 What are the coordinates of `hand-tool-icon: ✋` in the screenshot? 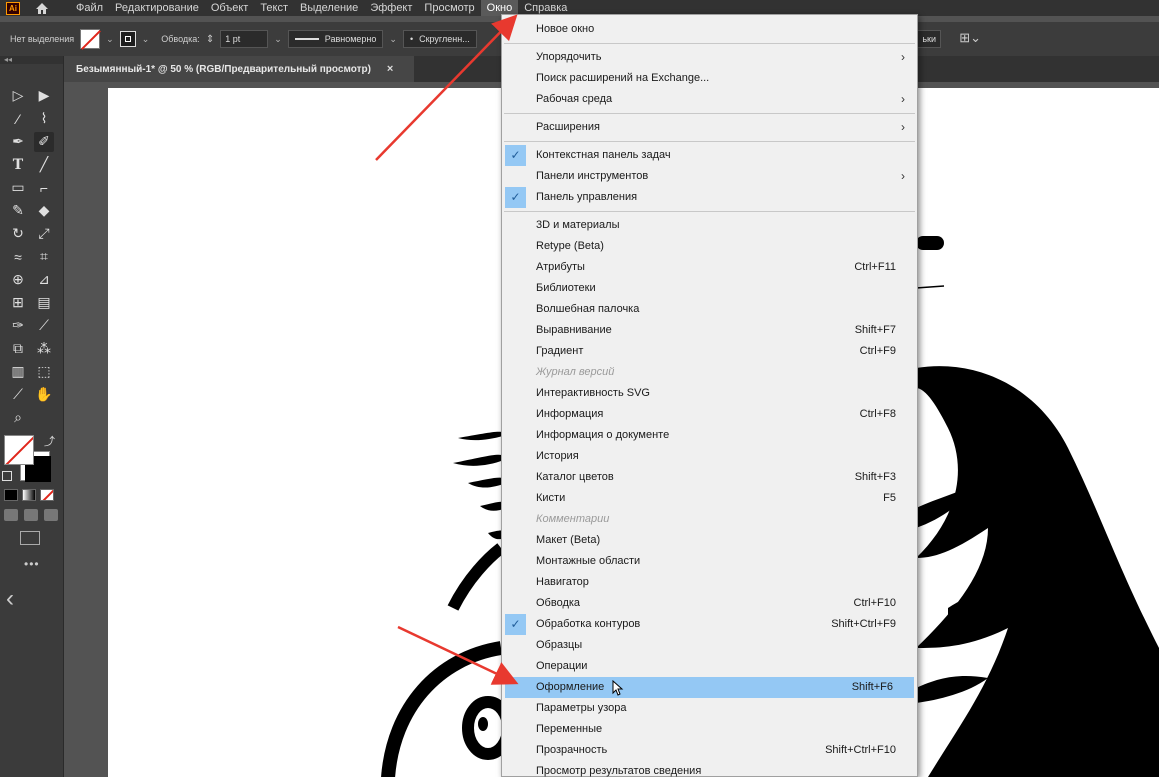 It's located at (44, 395).